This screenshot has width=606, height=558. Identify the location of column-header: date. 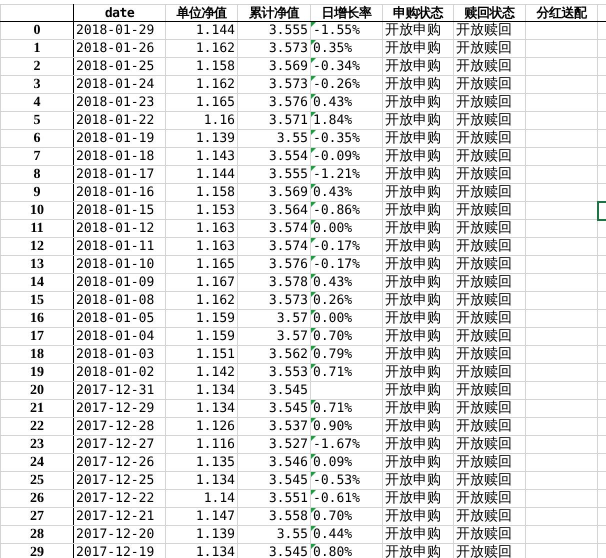
(120, 13).